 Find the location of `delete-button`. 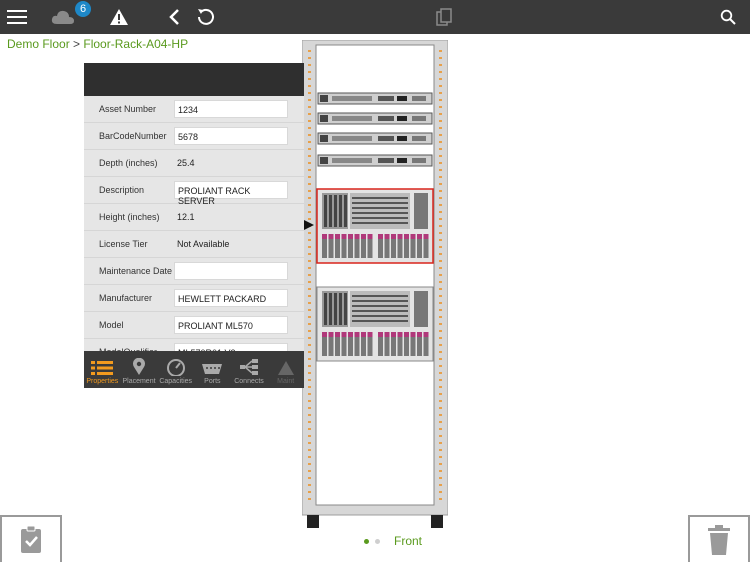

delete-button is located at coordinates (719, 538).